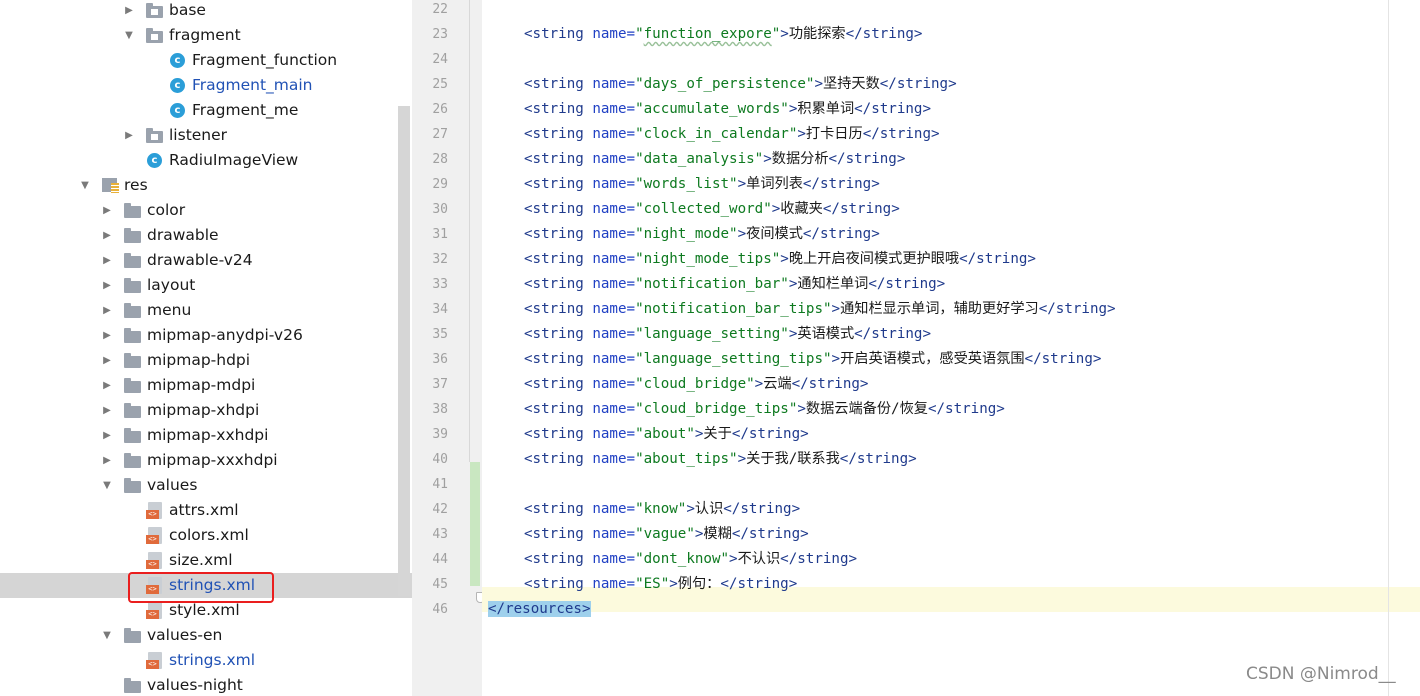  I want to click on line-number: 25, so click(440, 84).